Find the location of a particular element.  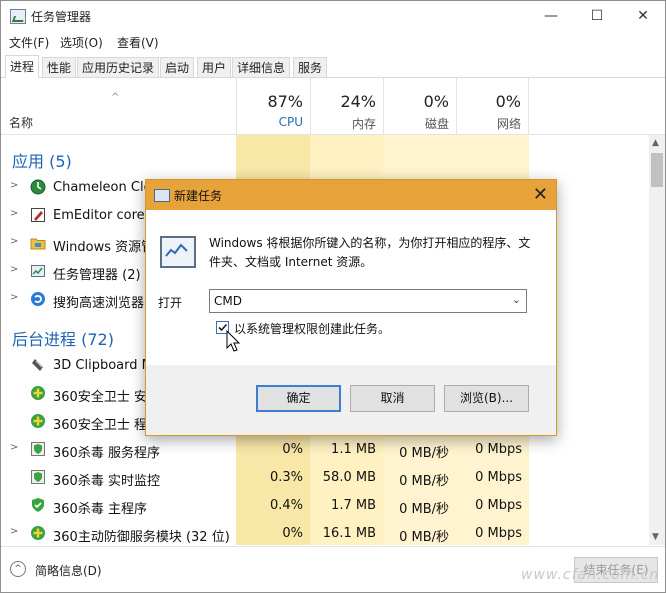

column-cpu: 87% CPU is located at coordinates (273, 106).